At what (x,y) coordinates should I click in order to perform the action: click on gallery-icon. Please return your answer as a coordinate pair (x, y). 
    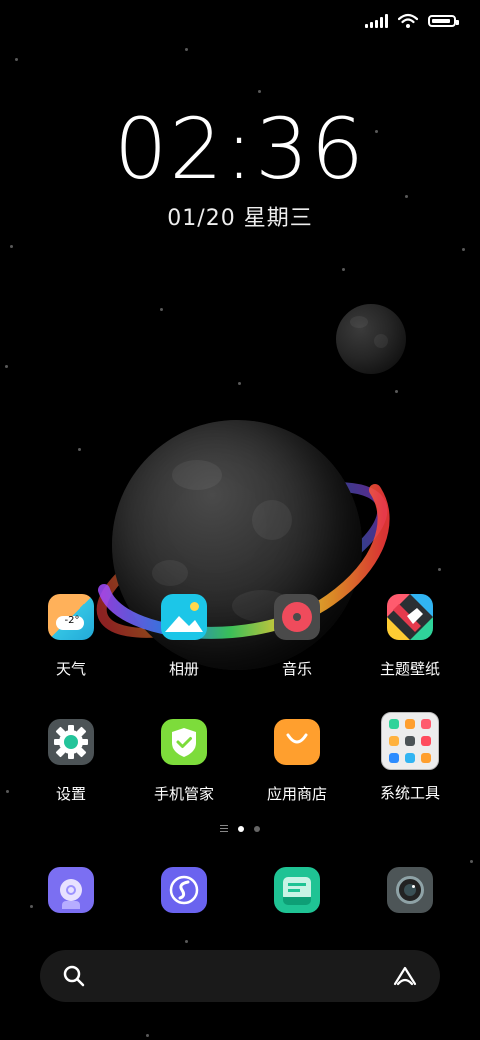
    Looking at the image, I should click on (184, 617).